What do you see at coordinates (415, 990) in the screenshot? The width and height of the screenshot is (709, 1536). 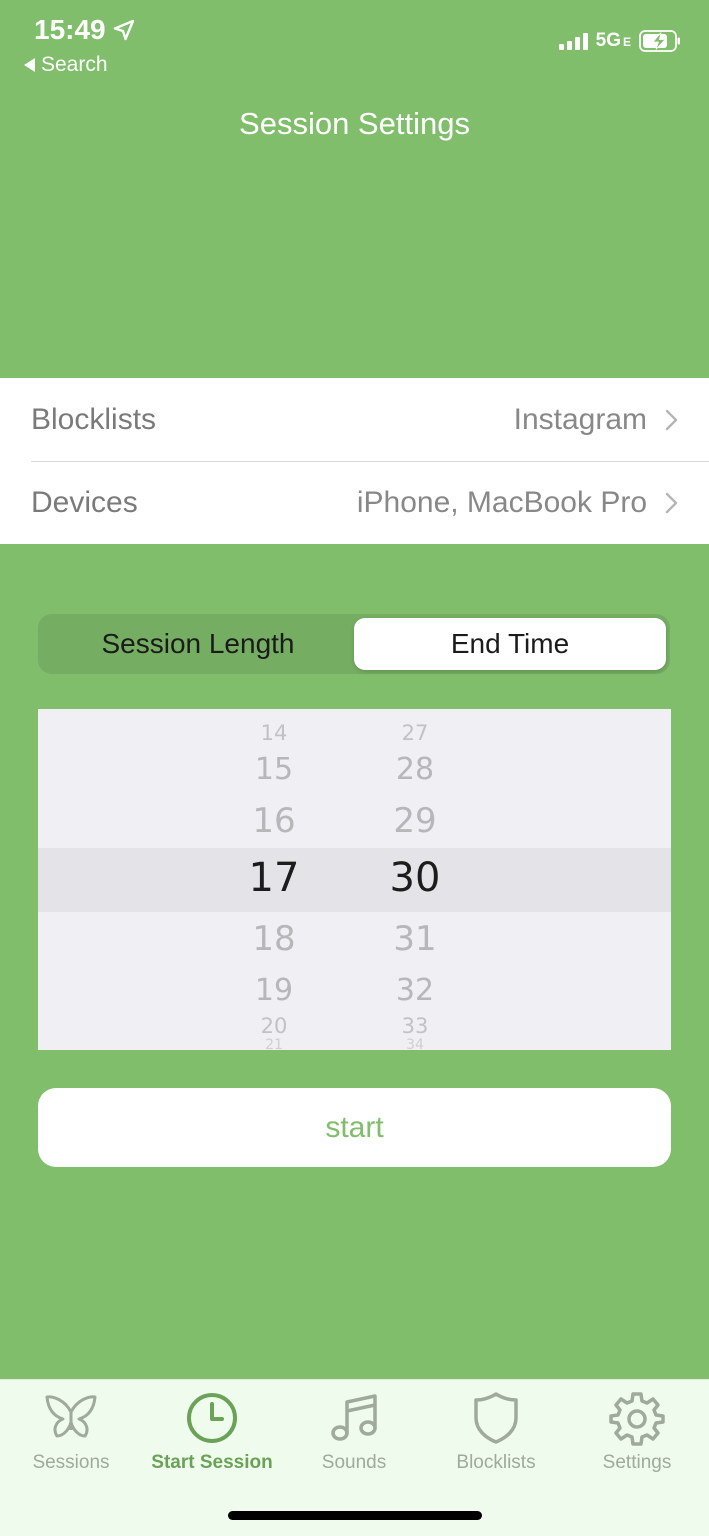 I see `minute-option: 32` at bounding box center [415, 990].